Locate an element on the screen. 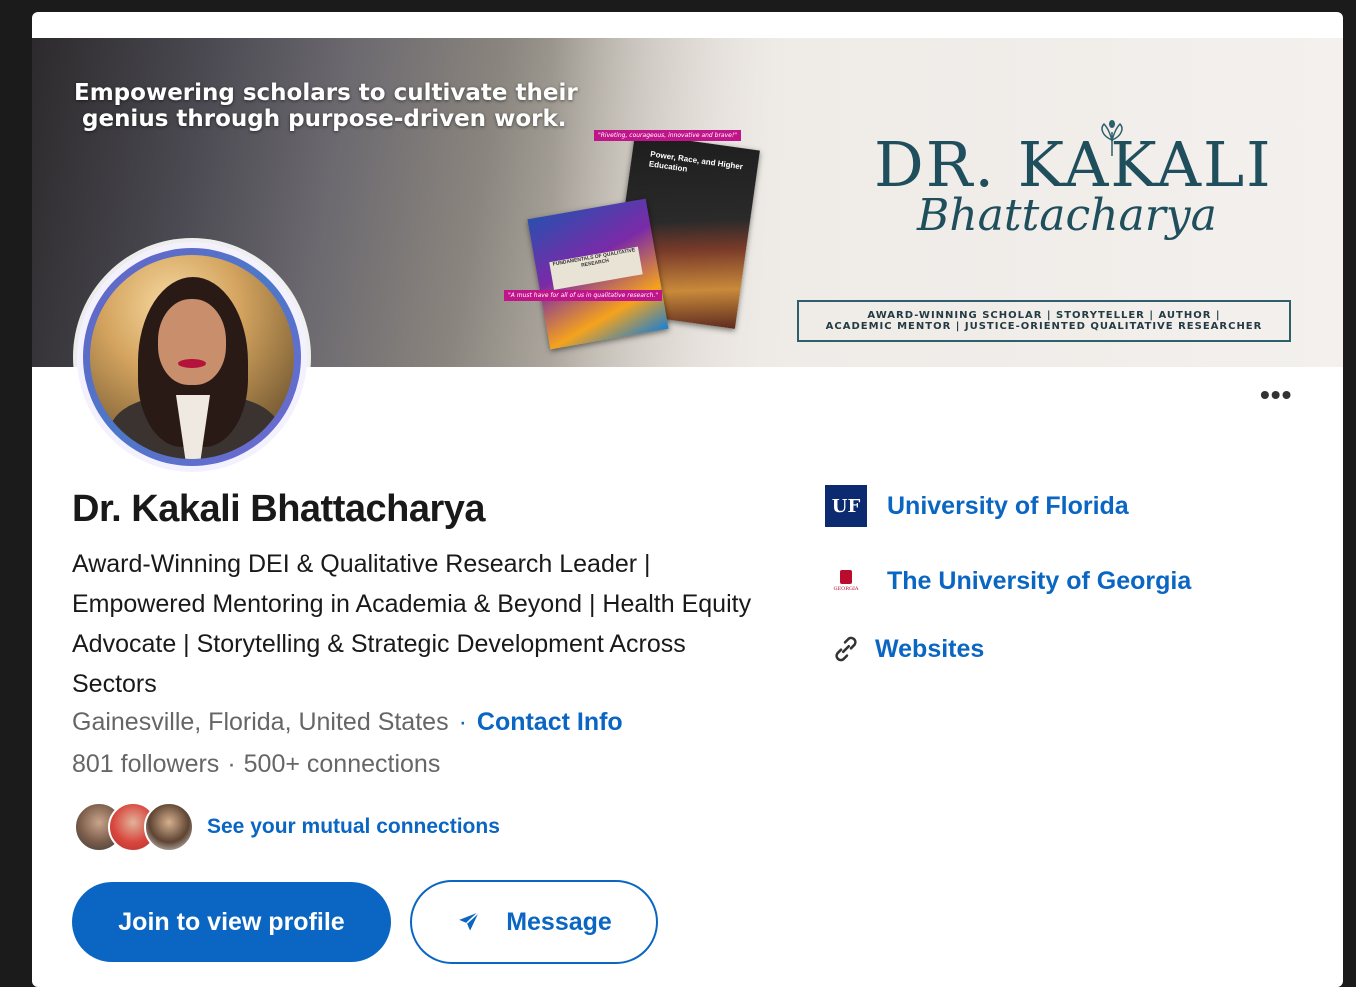 This screenshot has width=1356, height=987. profile-avatar is located at coordinates (192, 357).